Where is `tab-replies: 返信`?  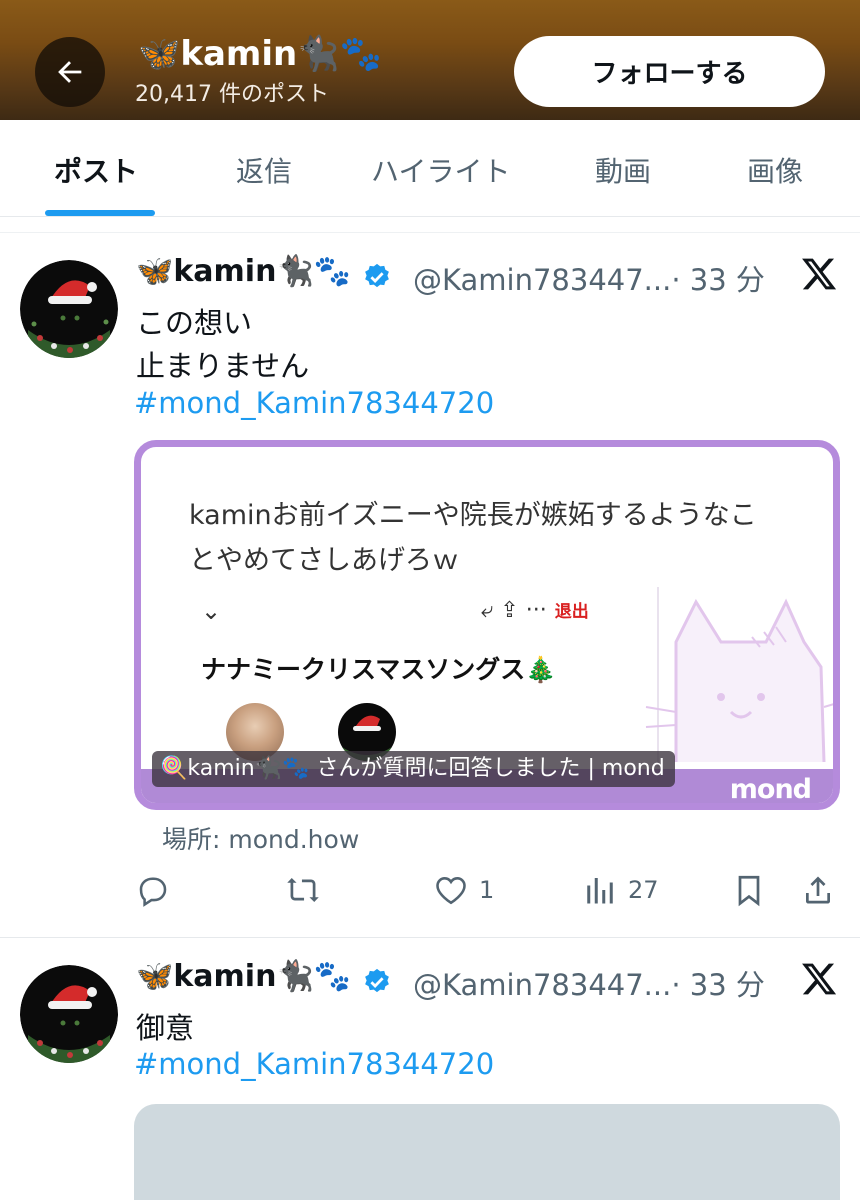 tab-replies: 返信 is located at coordinates (264, 170).